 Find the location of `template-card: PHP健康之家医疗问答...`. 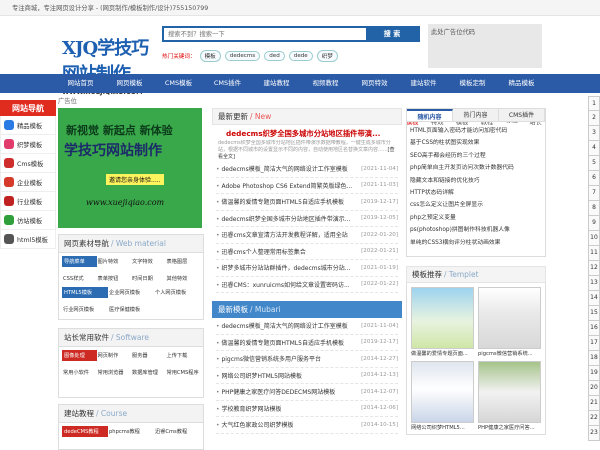

template-card: PHP健康之家医疗问答... is located at coordinates (509, 396).